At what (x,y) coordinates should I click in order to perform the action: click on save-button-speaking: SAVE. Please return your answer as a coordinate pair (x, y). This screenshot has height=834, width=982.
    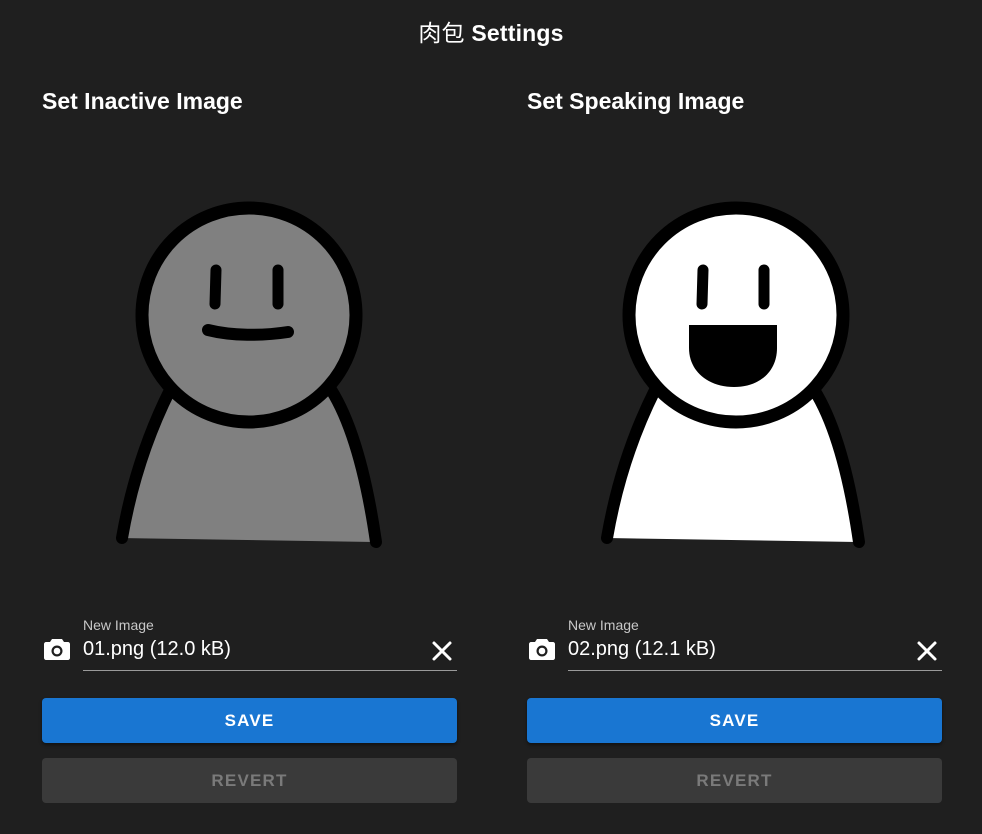
    Looking at the image, I should click on (734, 720).